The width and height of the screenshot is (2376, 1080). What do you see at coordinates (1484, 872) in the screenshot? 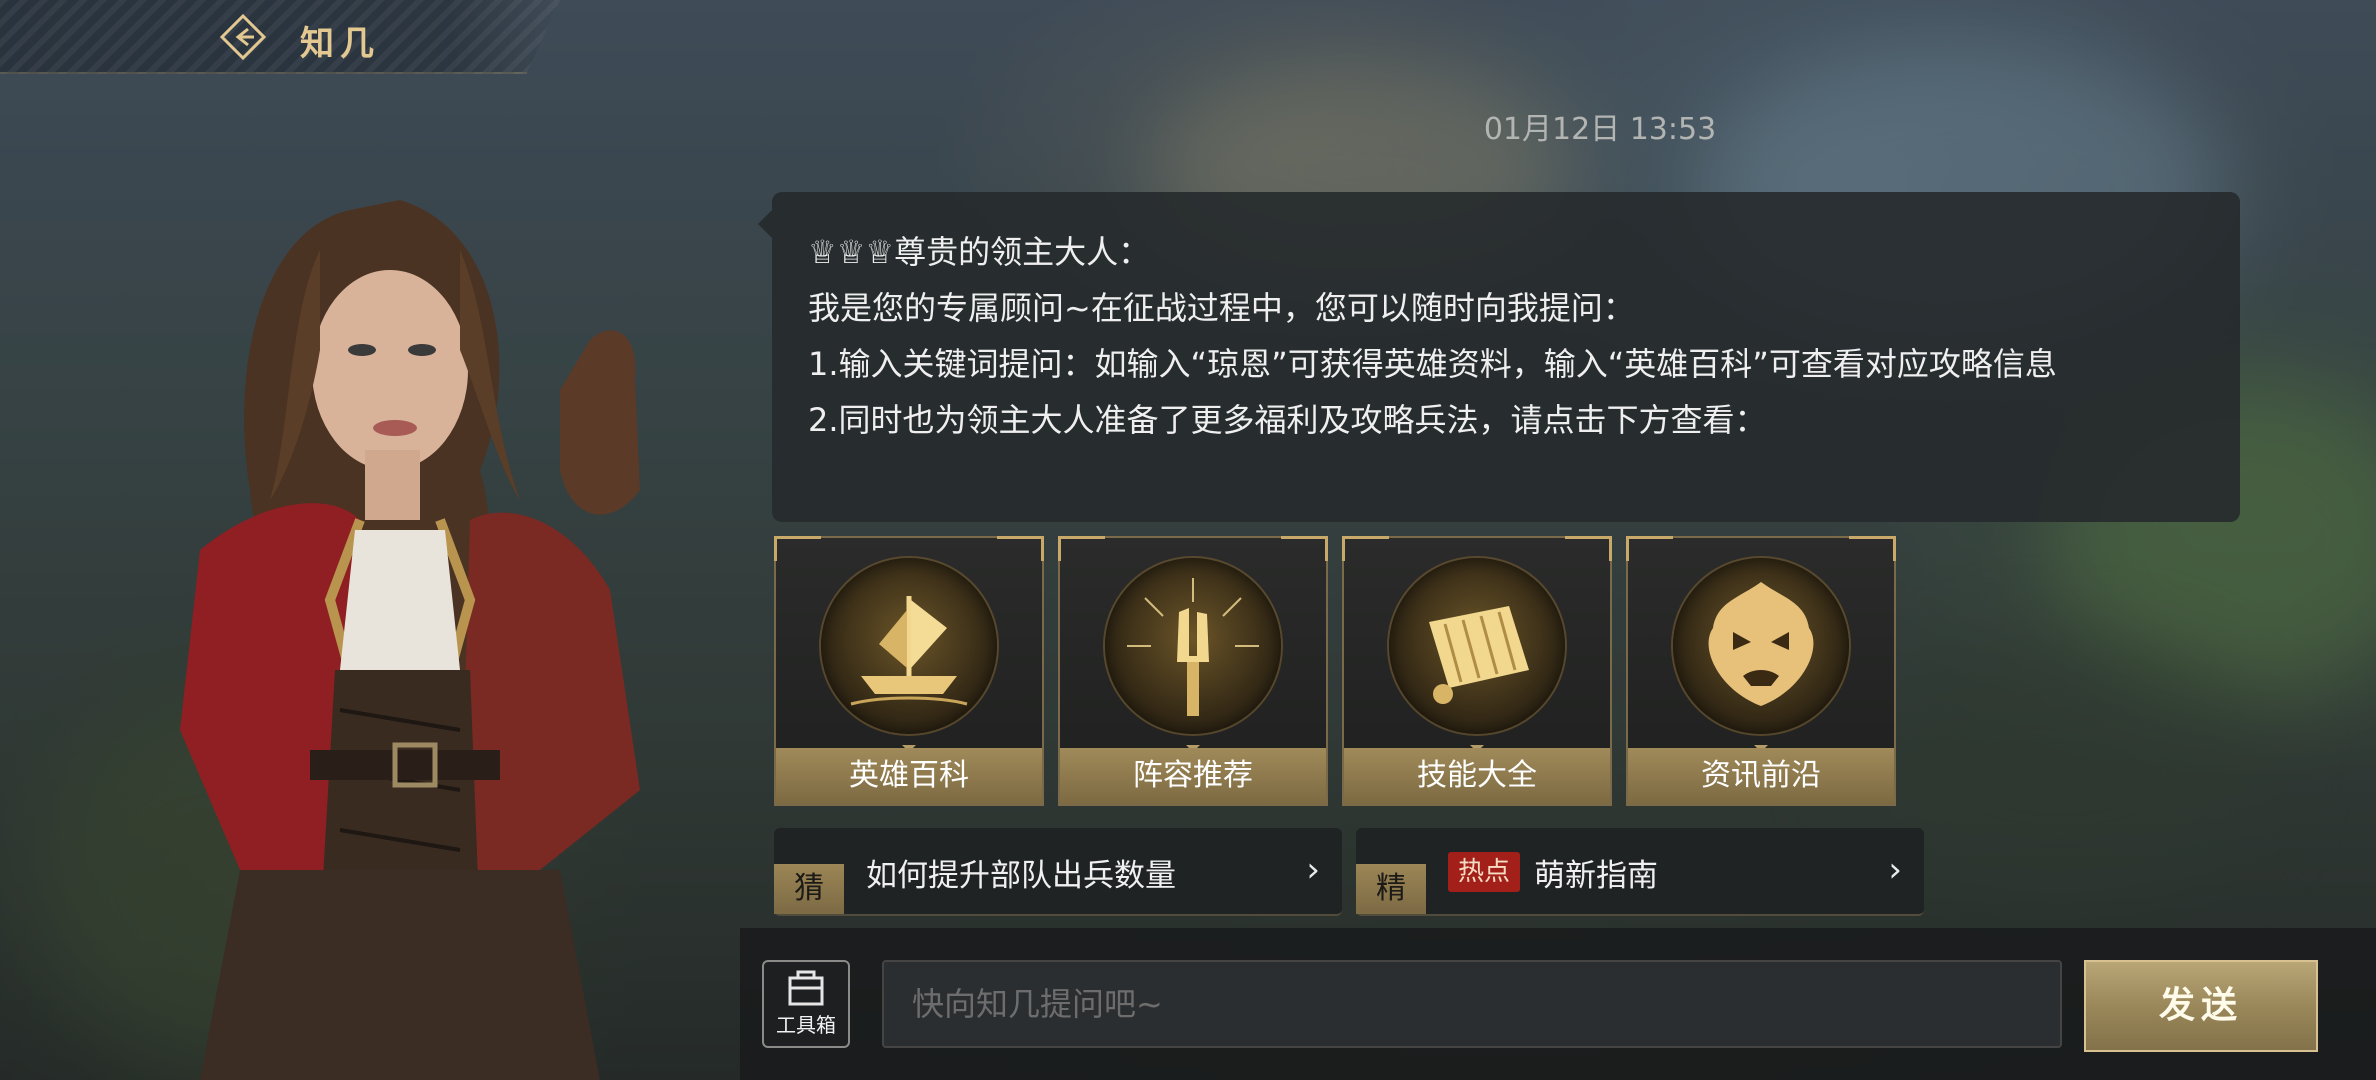
I see `hot-badge: 热点` at bounding box center [1484, 872].